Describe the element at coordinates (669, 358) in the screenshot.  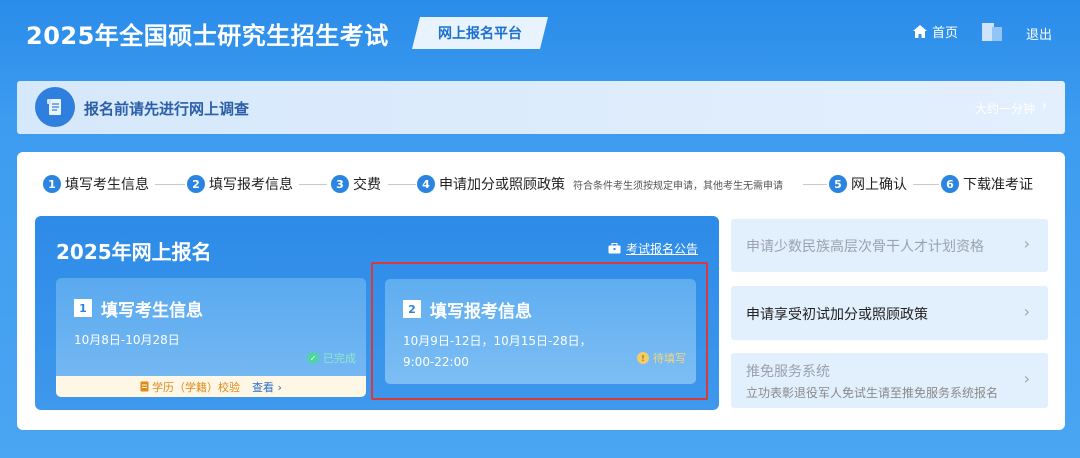
I see `status-text: 待填写` at that location.